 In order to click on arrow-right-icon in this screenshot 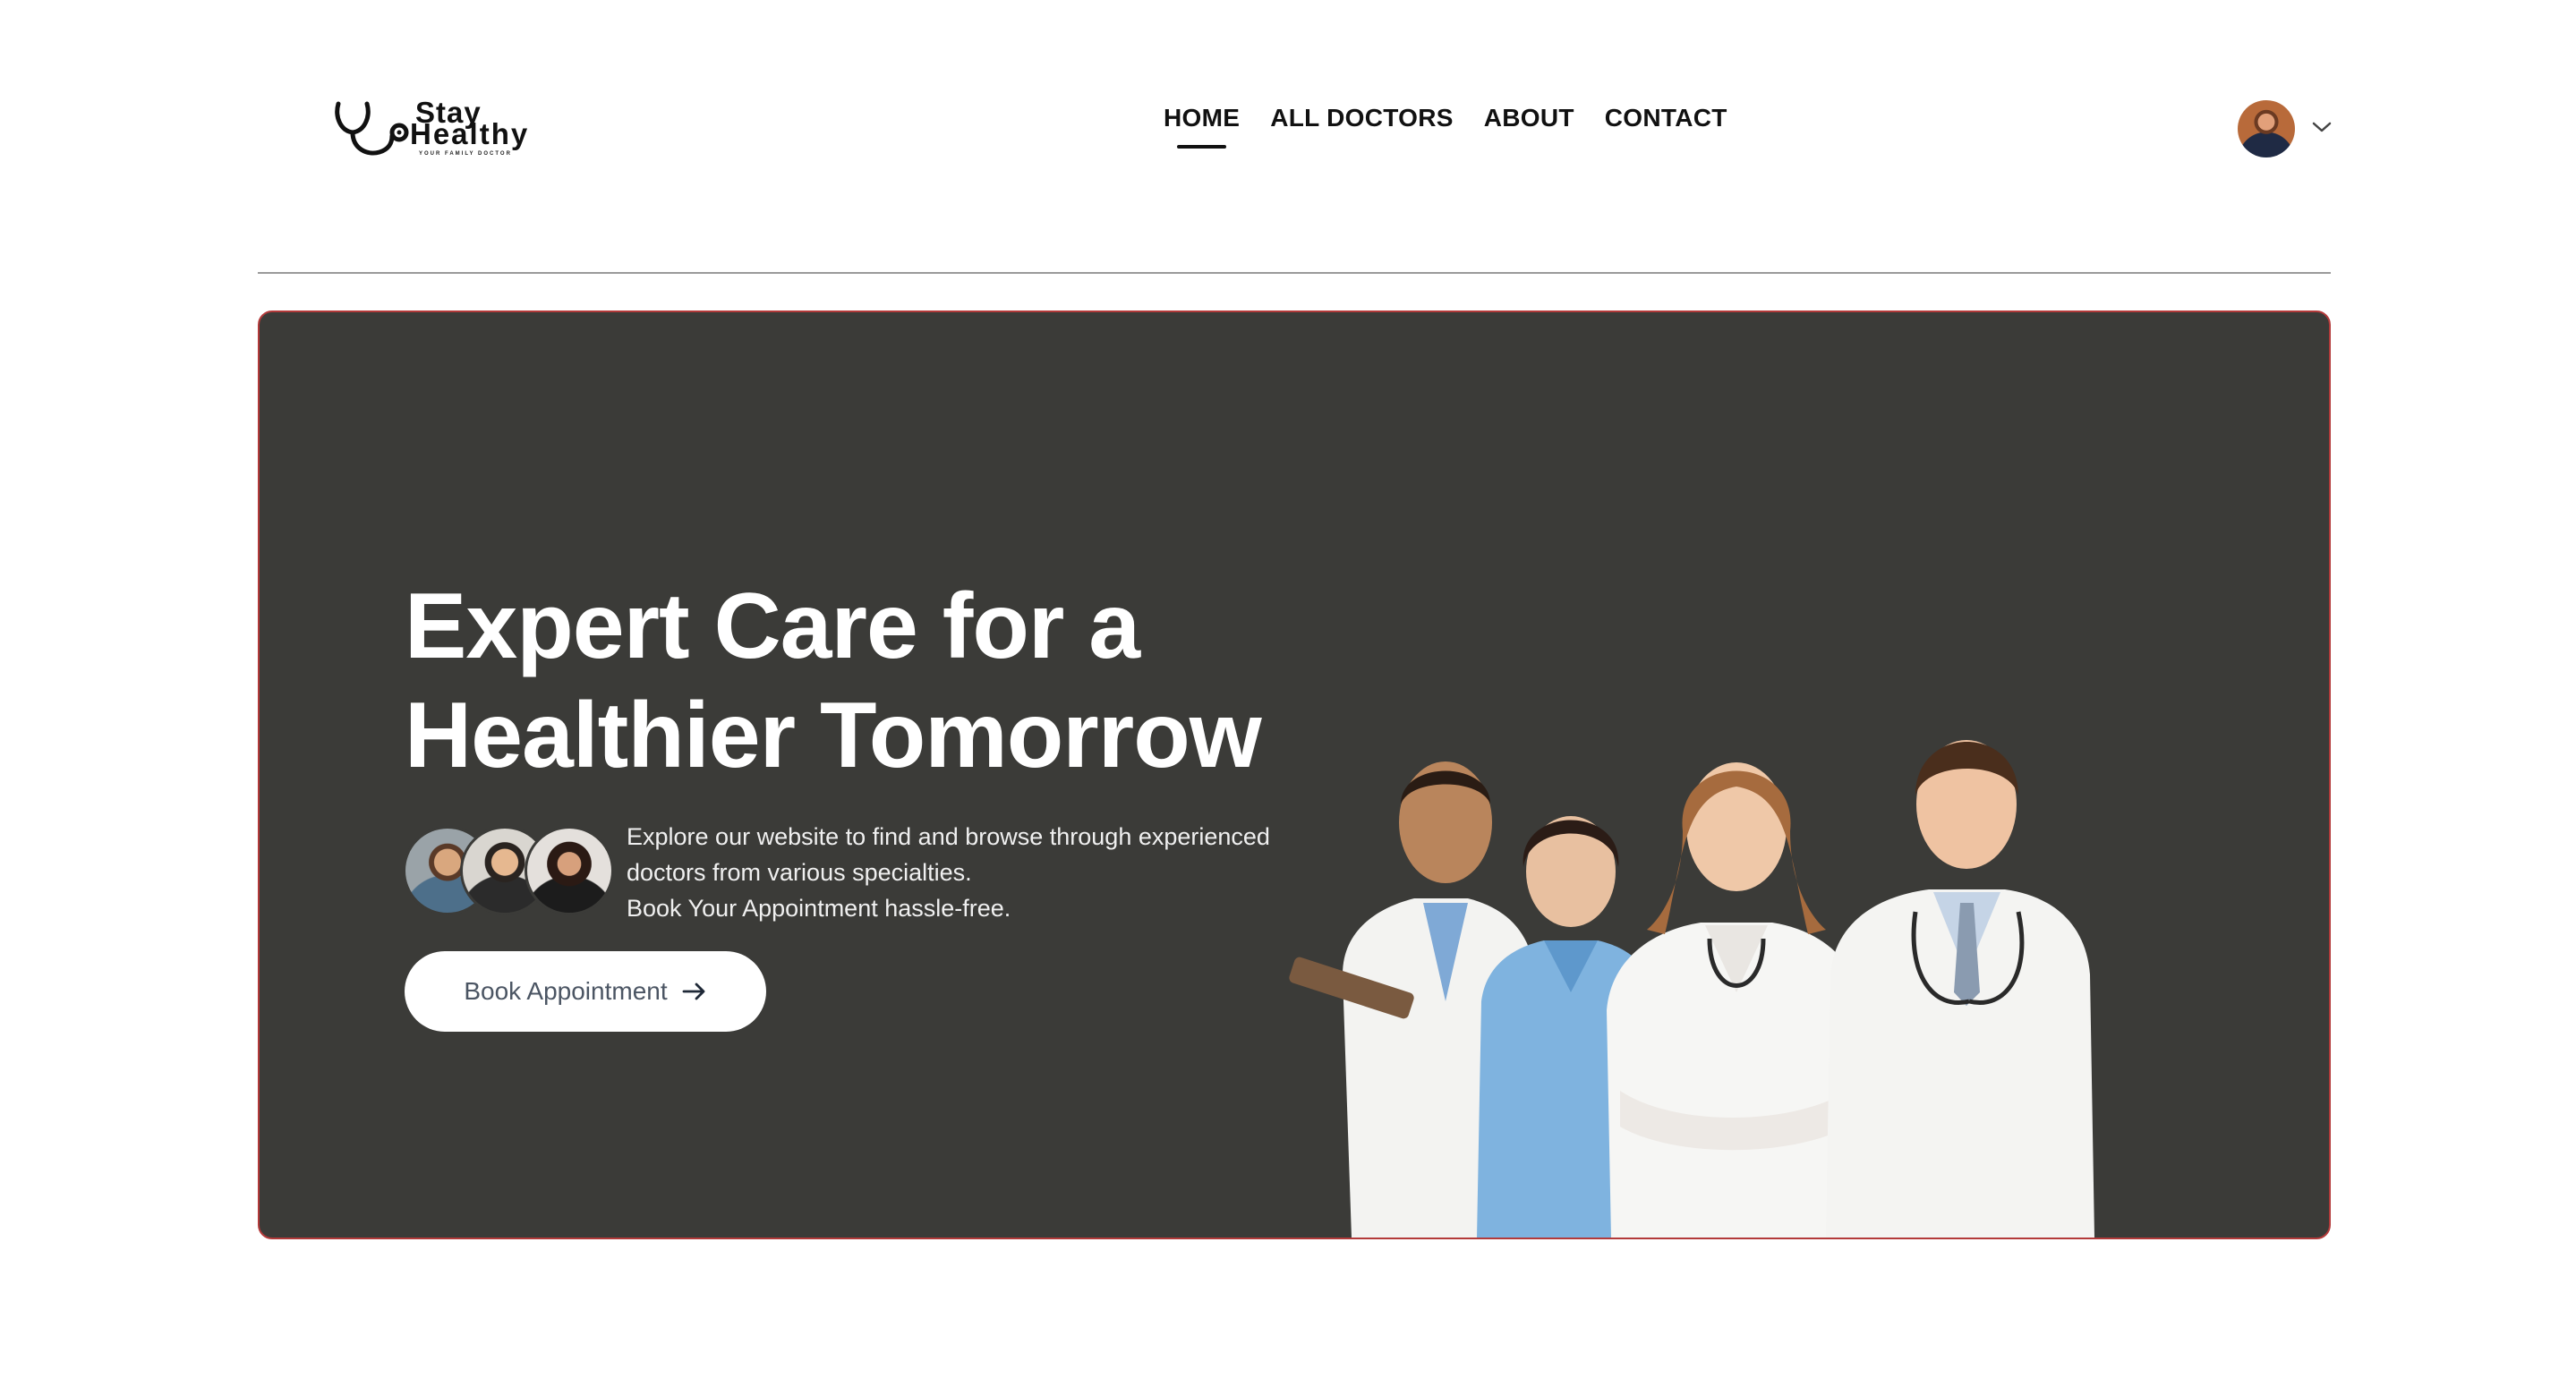, I will do `click(693, 991)`.